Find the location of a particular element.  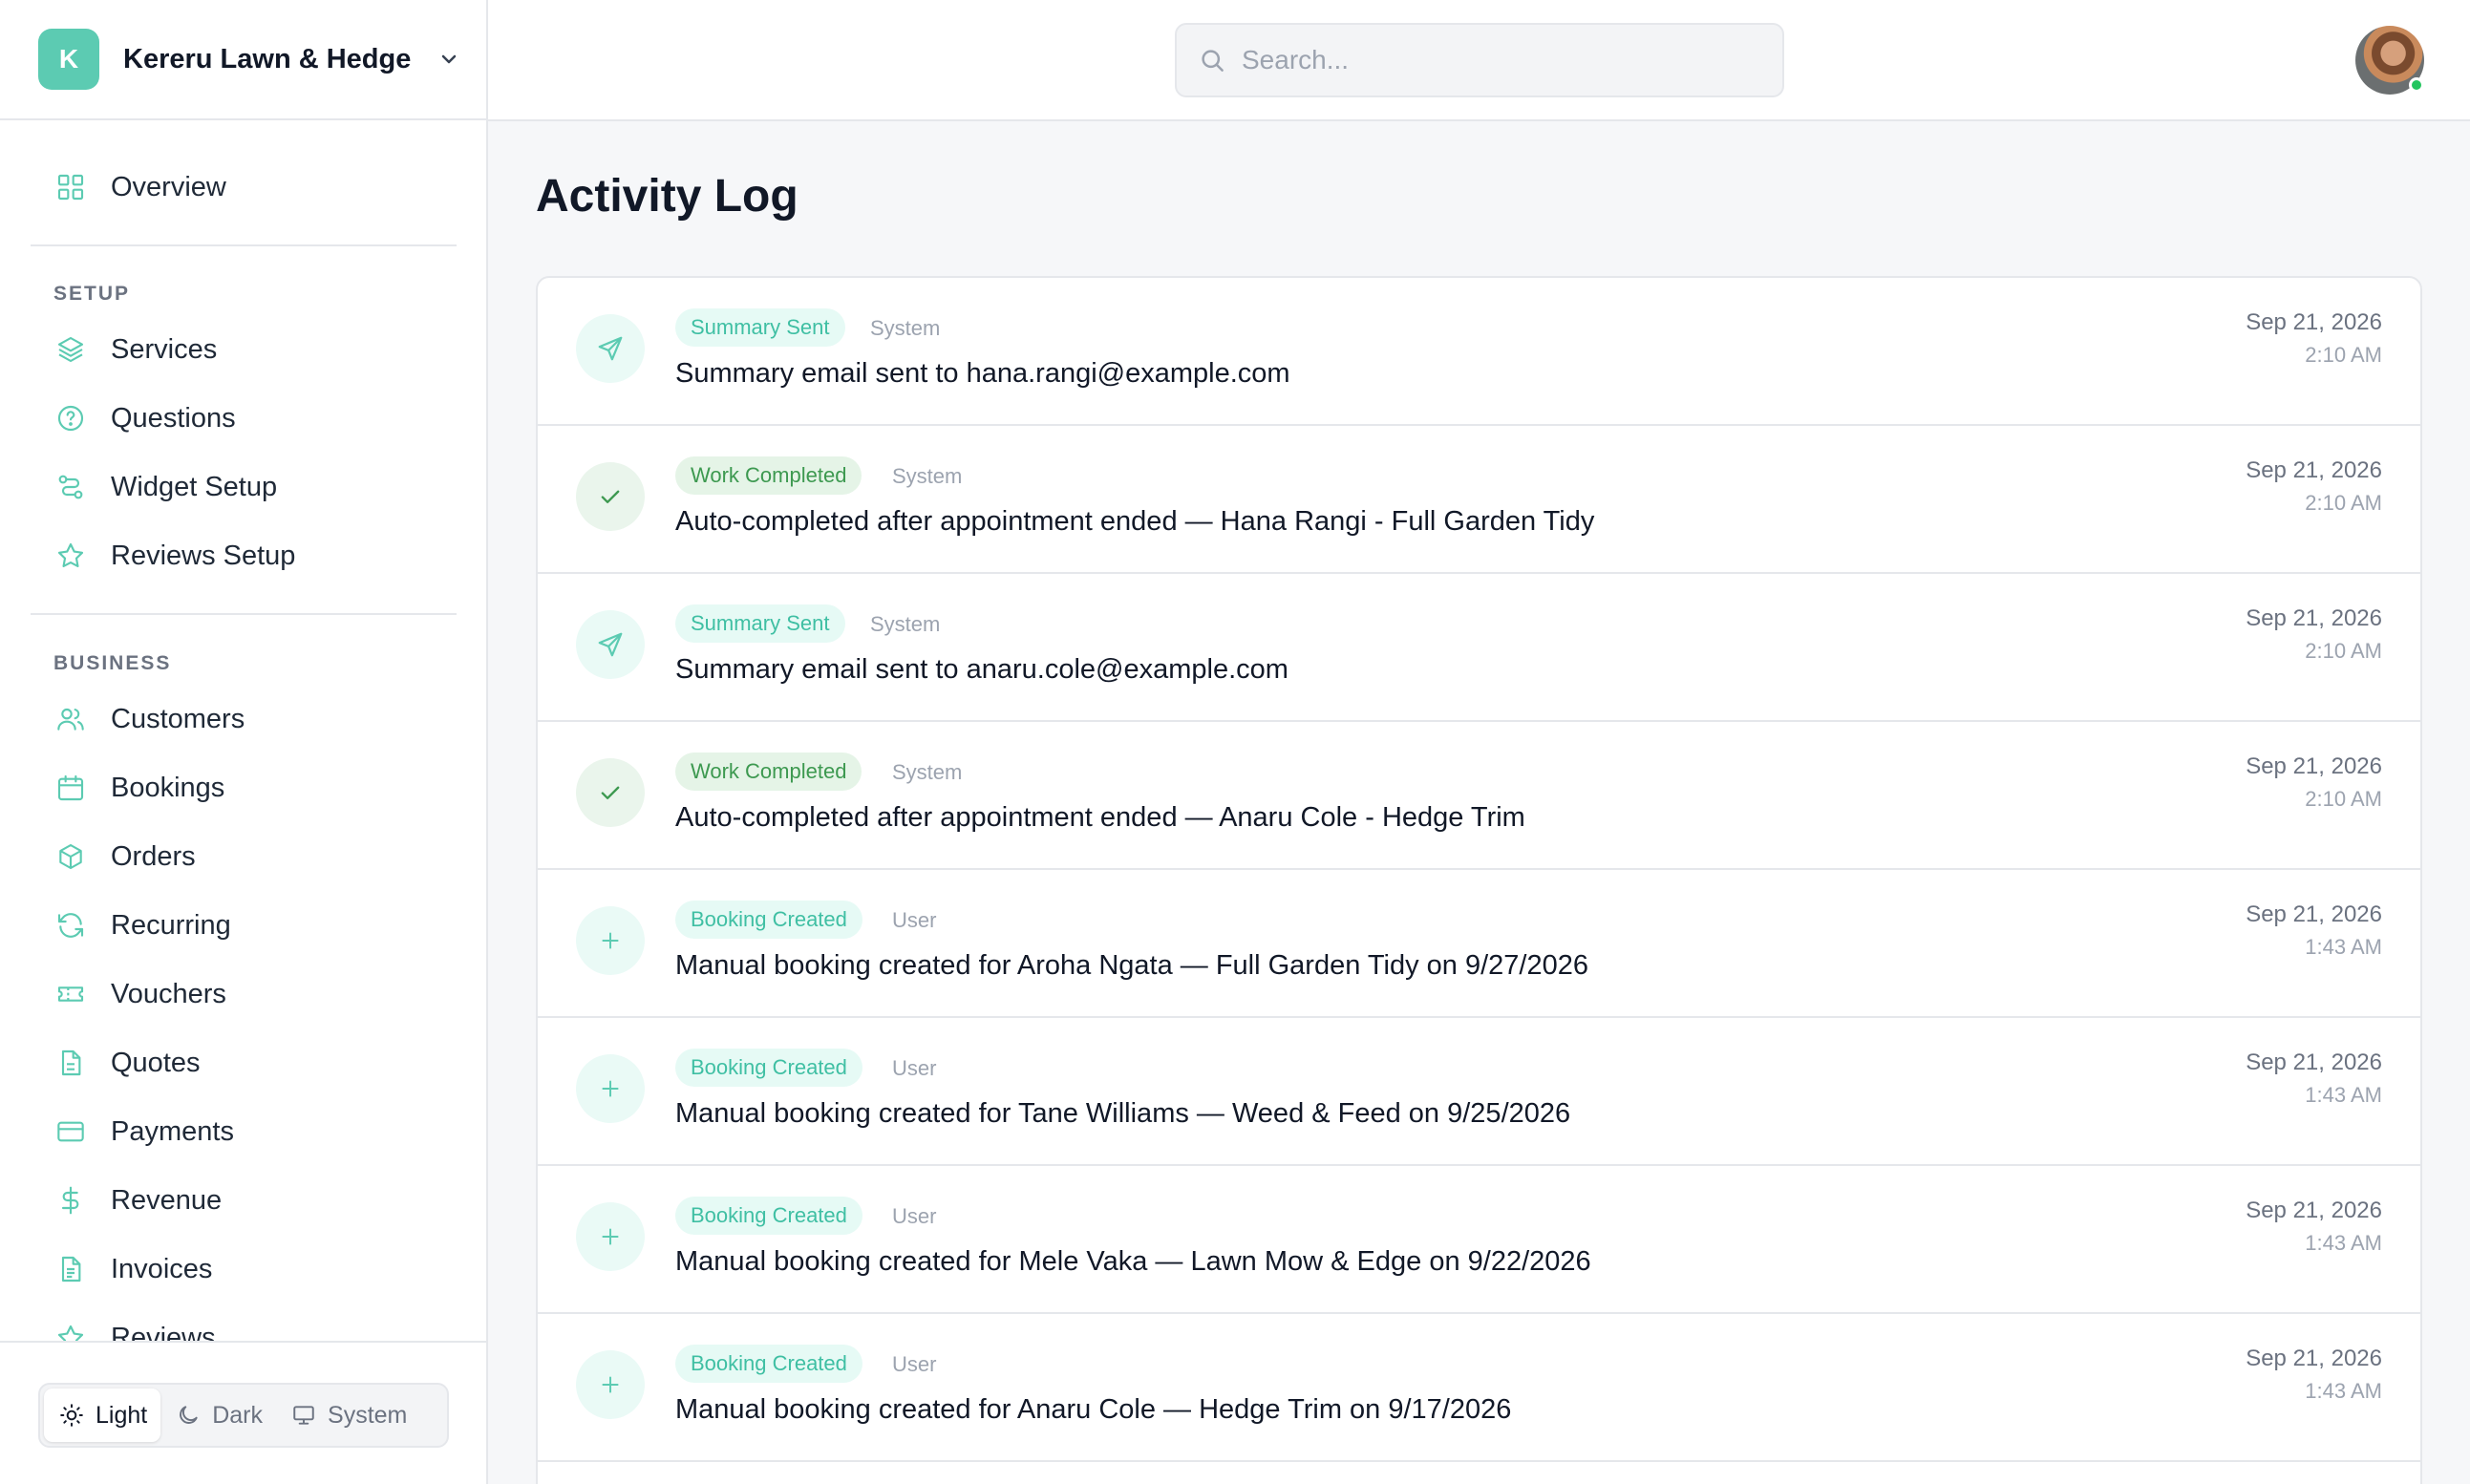

sidebar-item-reviews-setup: Reviews Setup is located at coordinates (244, 555).